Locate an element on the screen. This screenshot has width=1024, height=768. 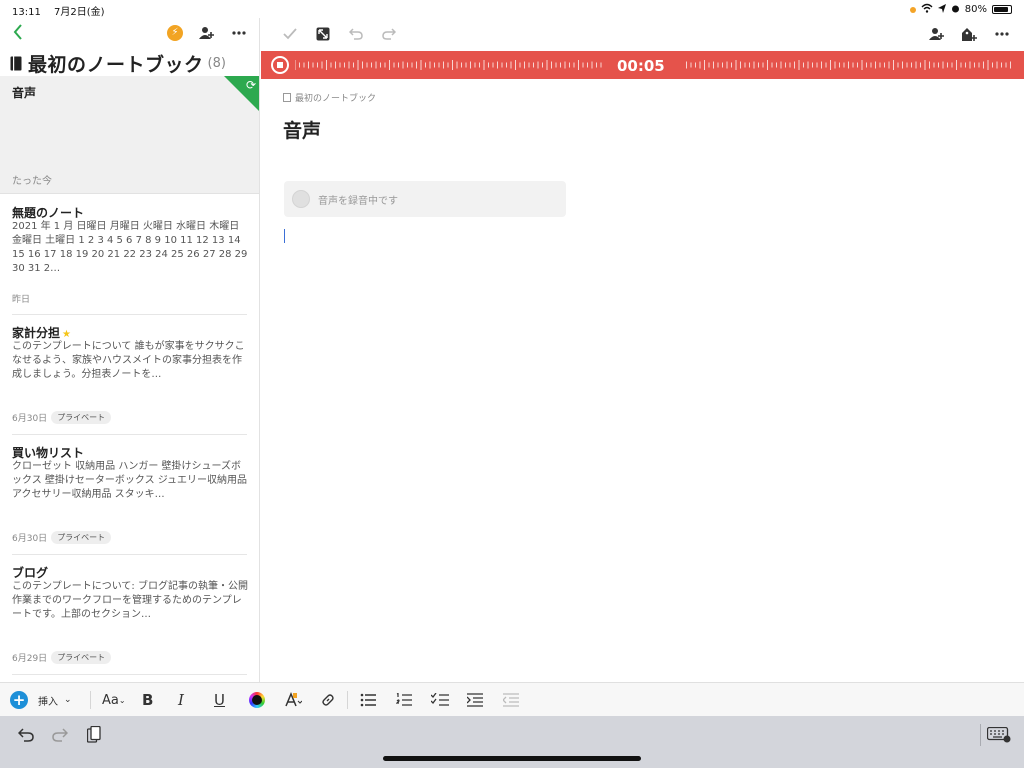
bold-button: B is located at coordinates (147, 700).